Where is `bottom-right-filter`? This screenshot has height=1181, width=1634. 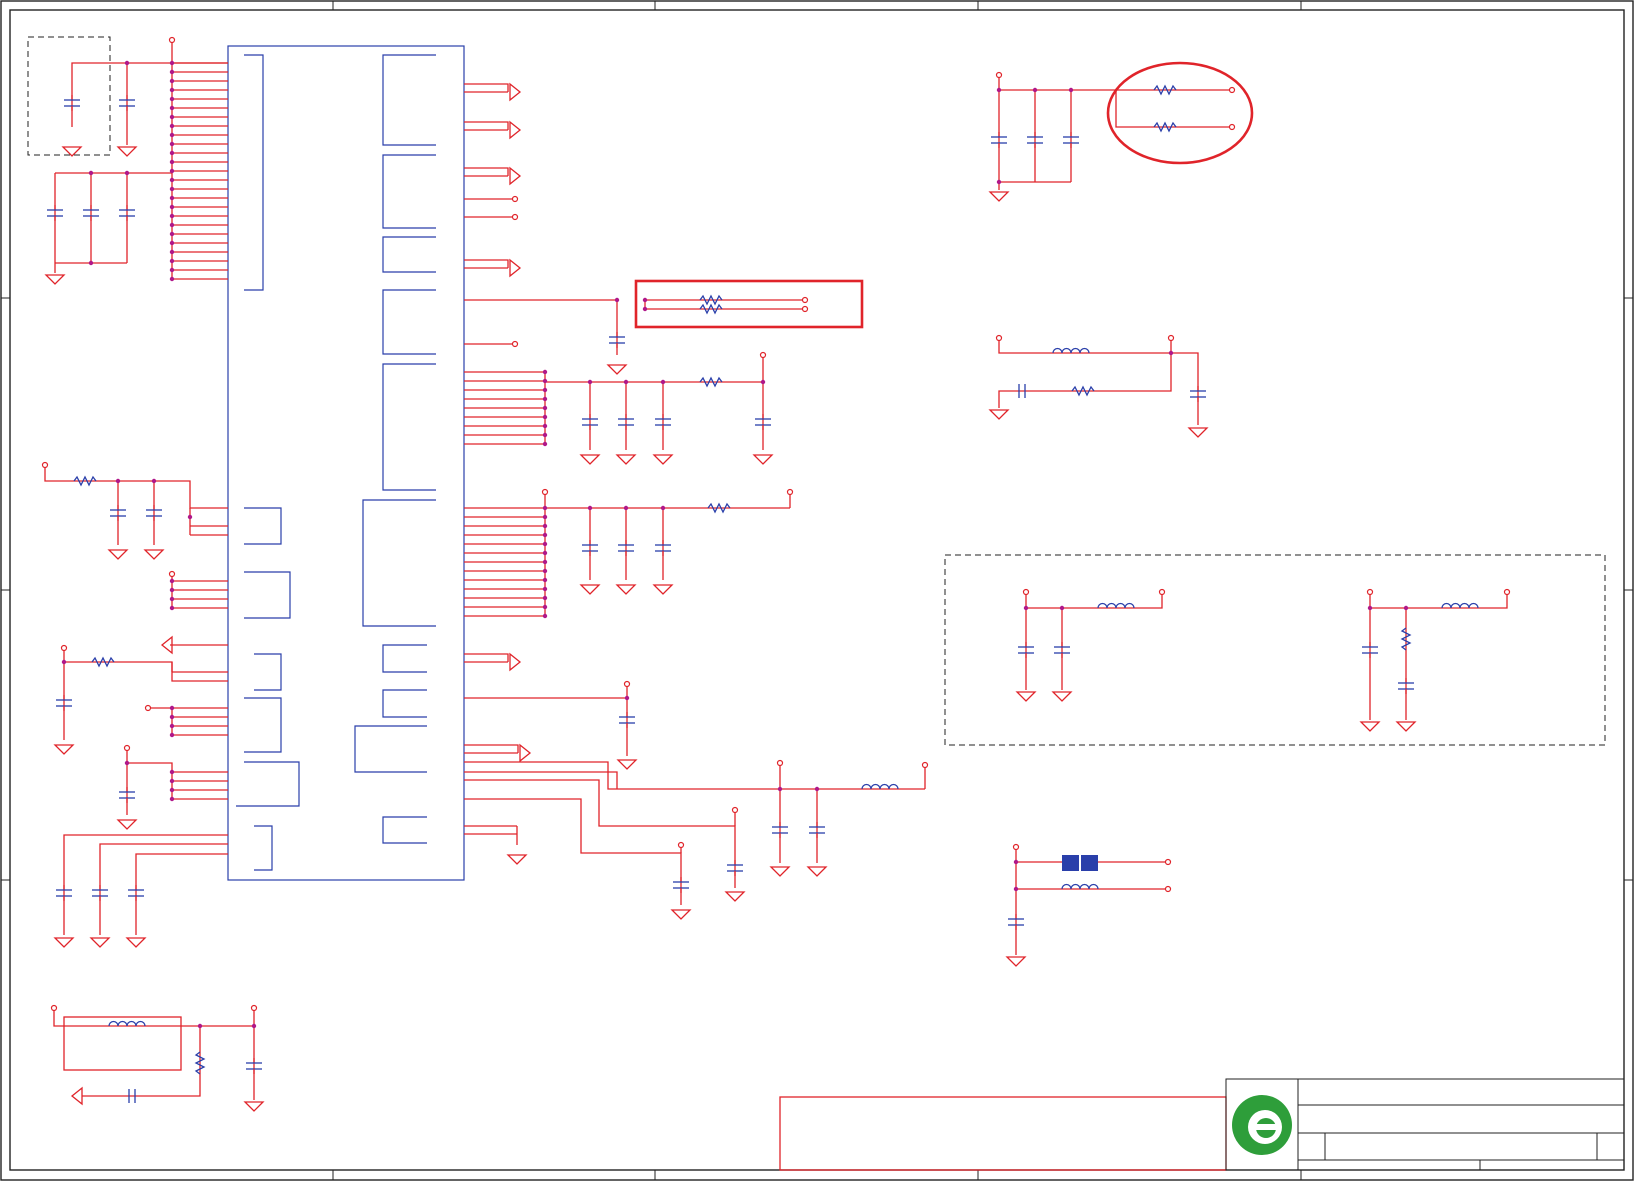 bottom-right-filter is located at coordinates (1092, 899).